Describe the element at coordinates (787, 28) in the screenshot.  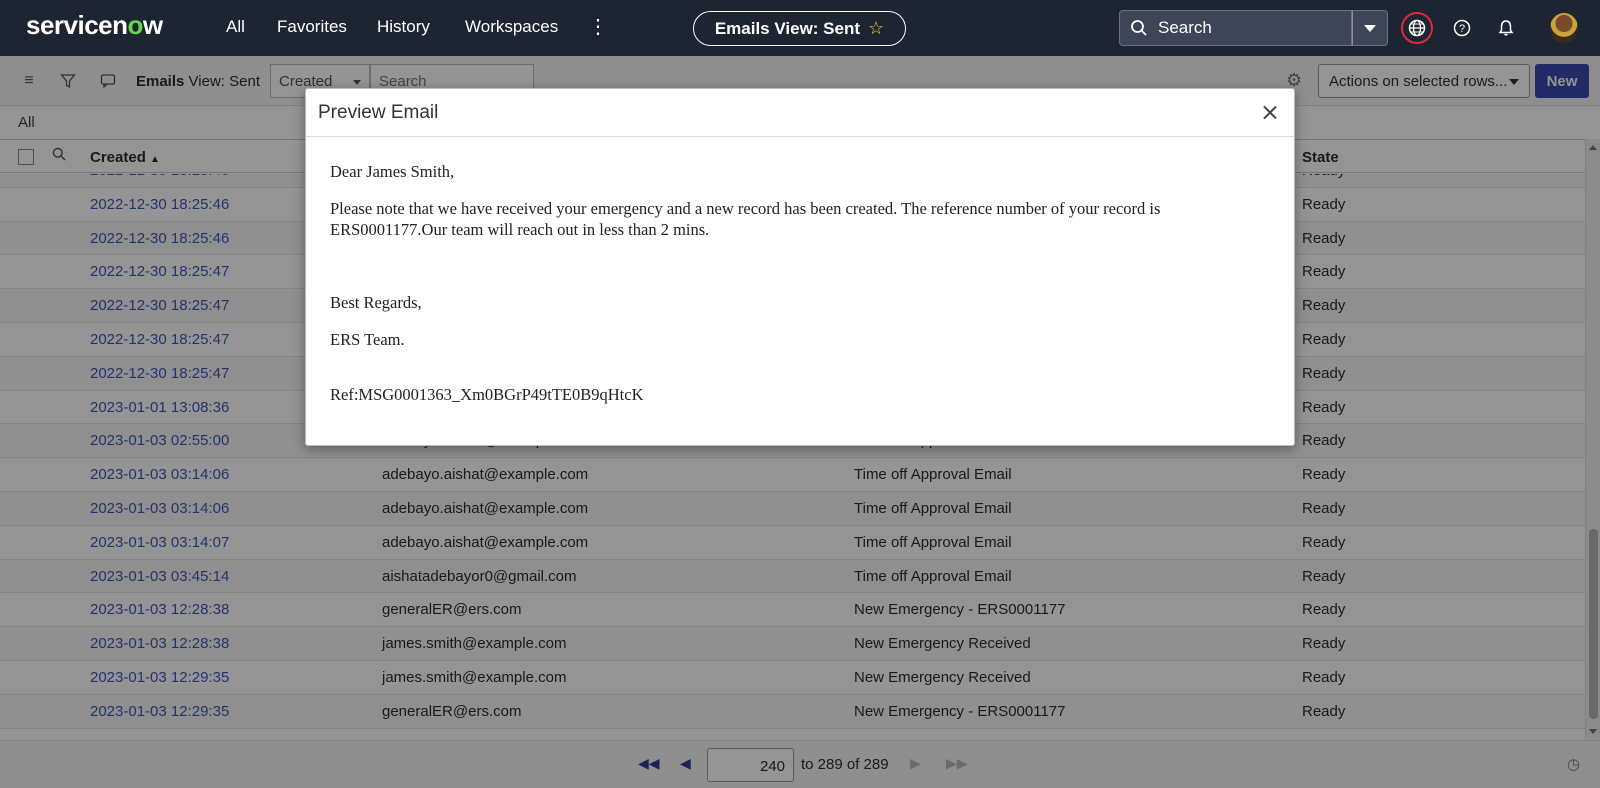
I see `context-pill-label: Emails View: Sent` at that location.